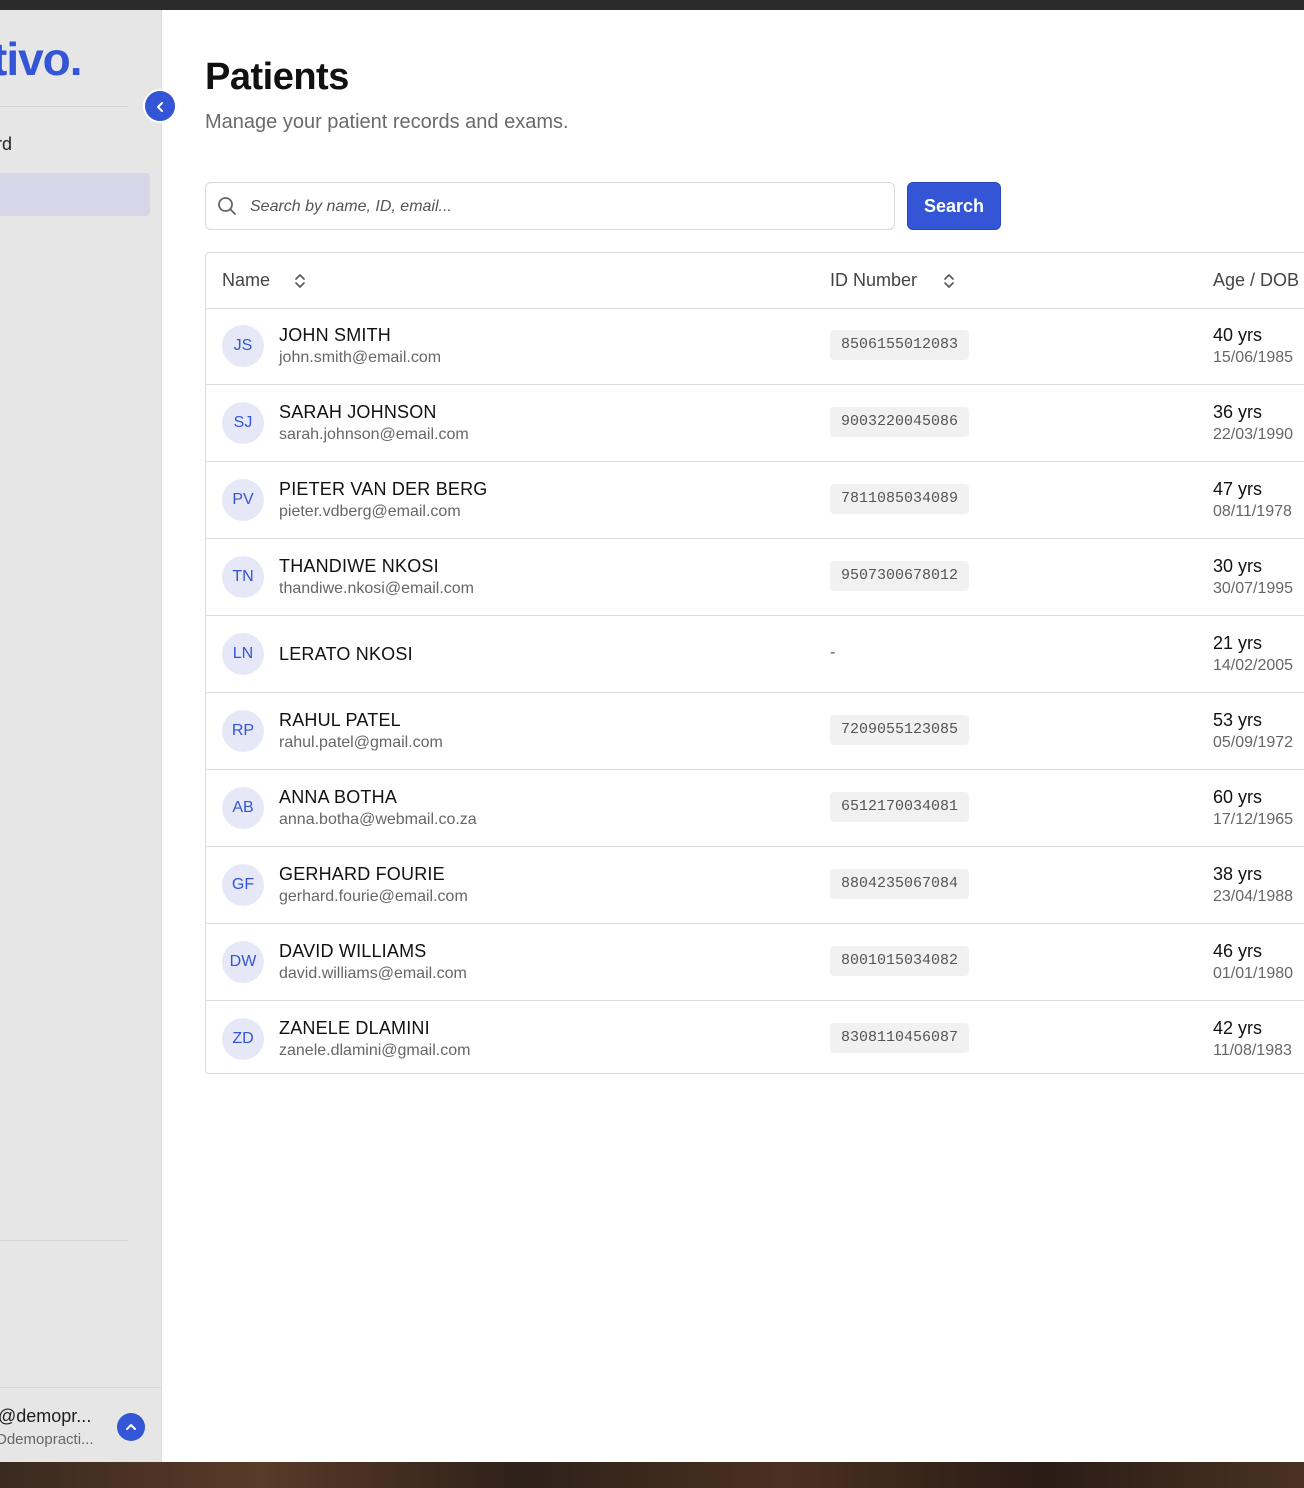  I want to click on table-row: LN LERATO NKOSI - 21 yrs 14/02/2005, so click(755, 654).